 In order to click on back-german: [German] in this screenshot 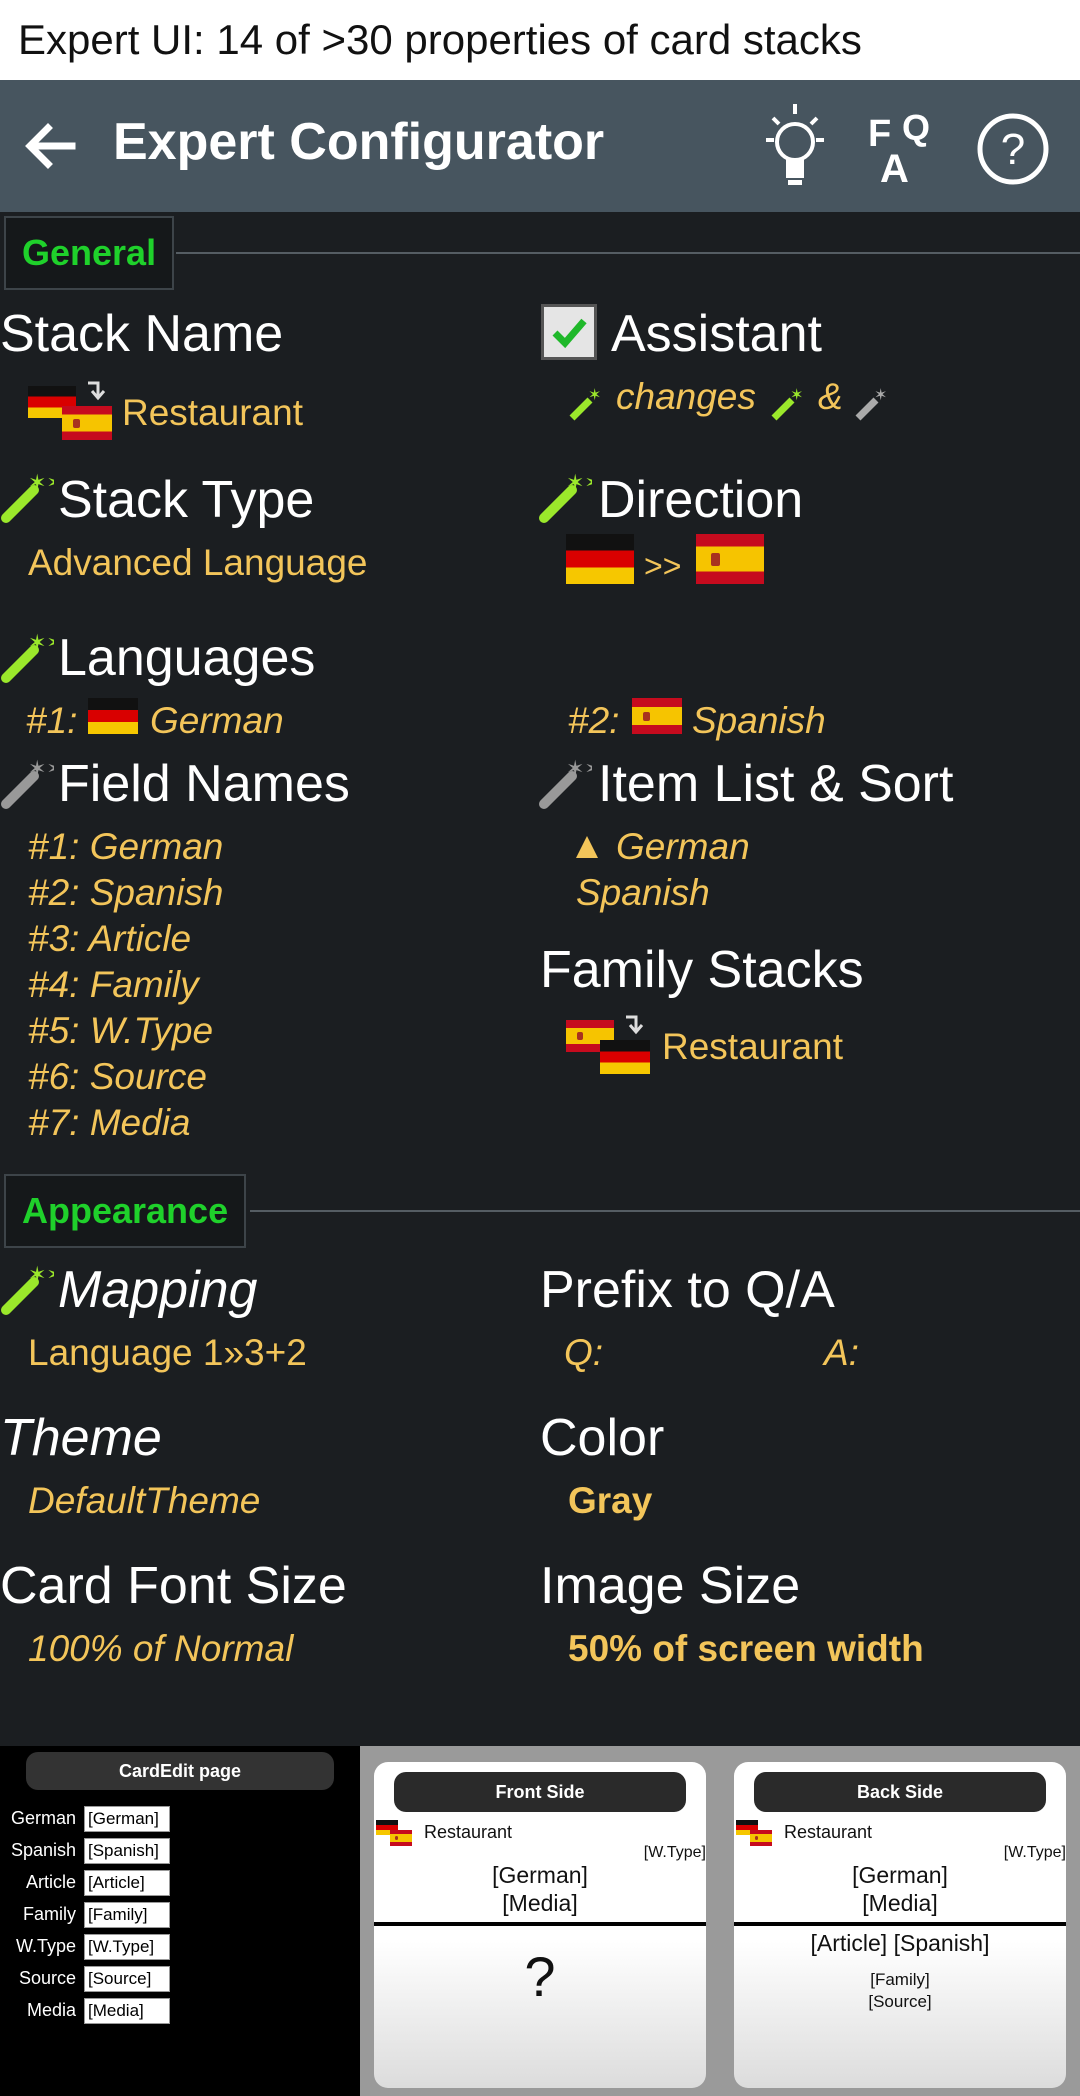, I will do `click(900, 1875)`.